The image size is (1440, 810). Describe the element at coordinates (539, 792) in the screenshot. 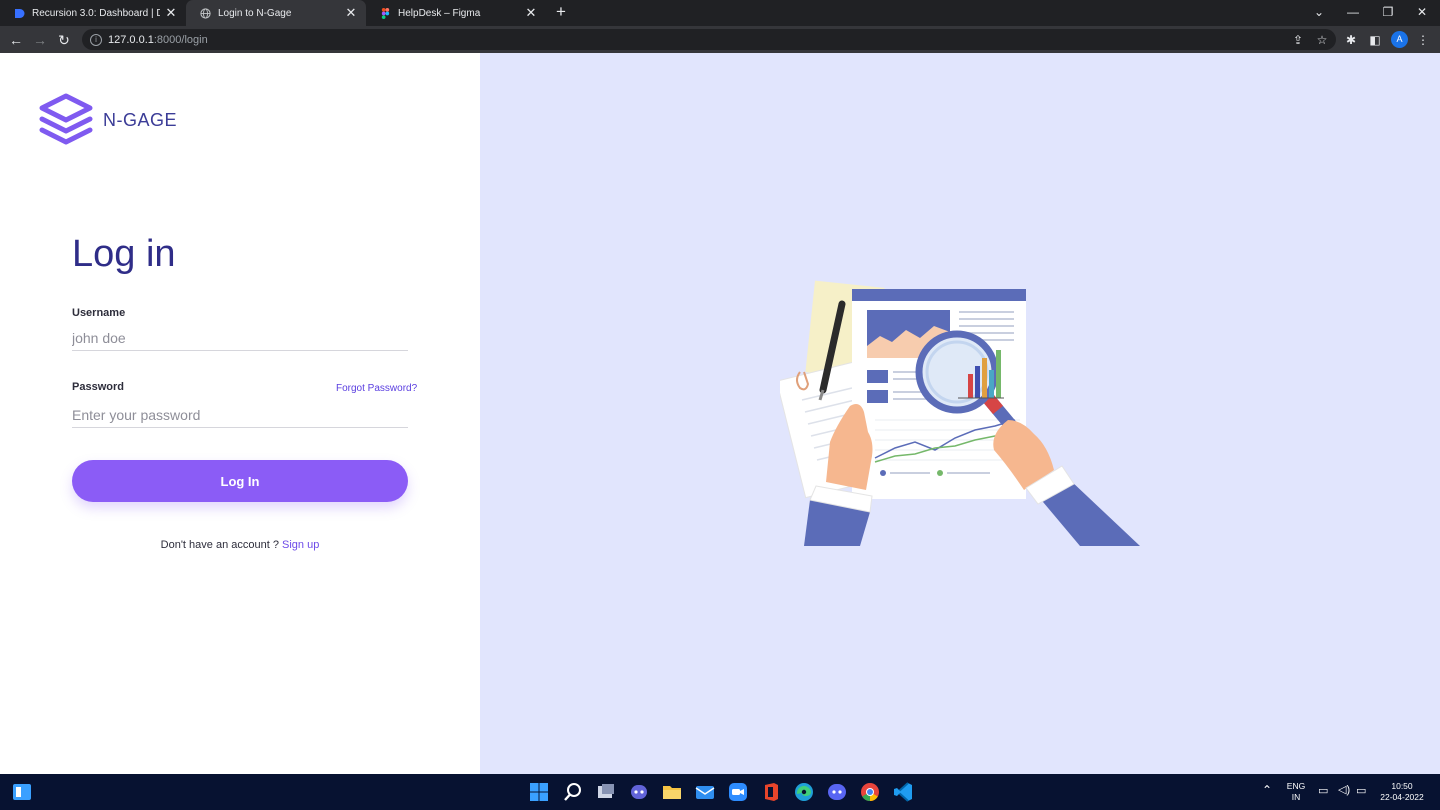

I see `start-icon` at that location.